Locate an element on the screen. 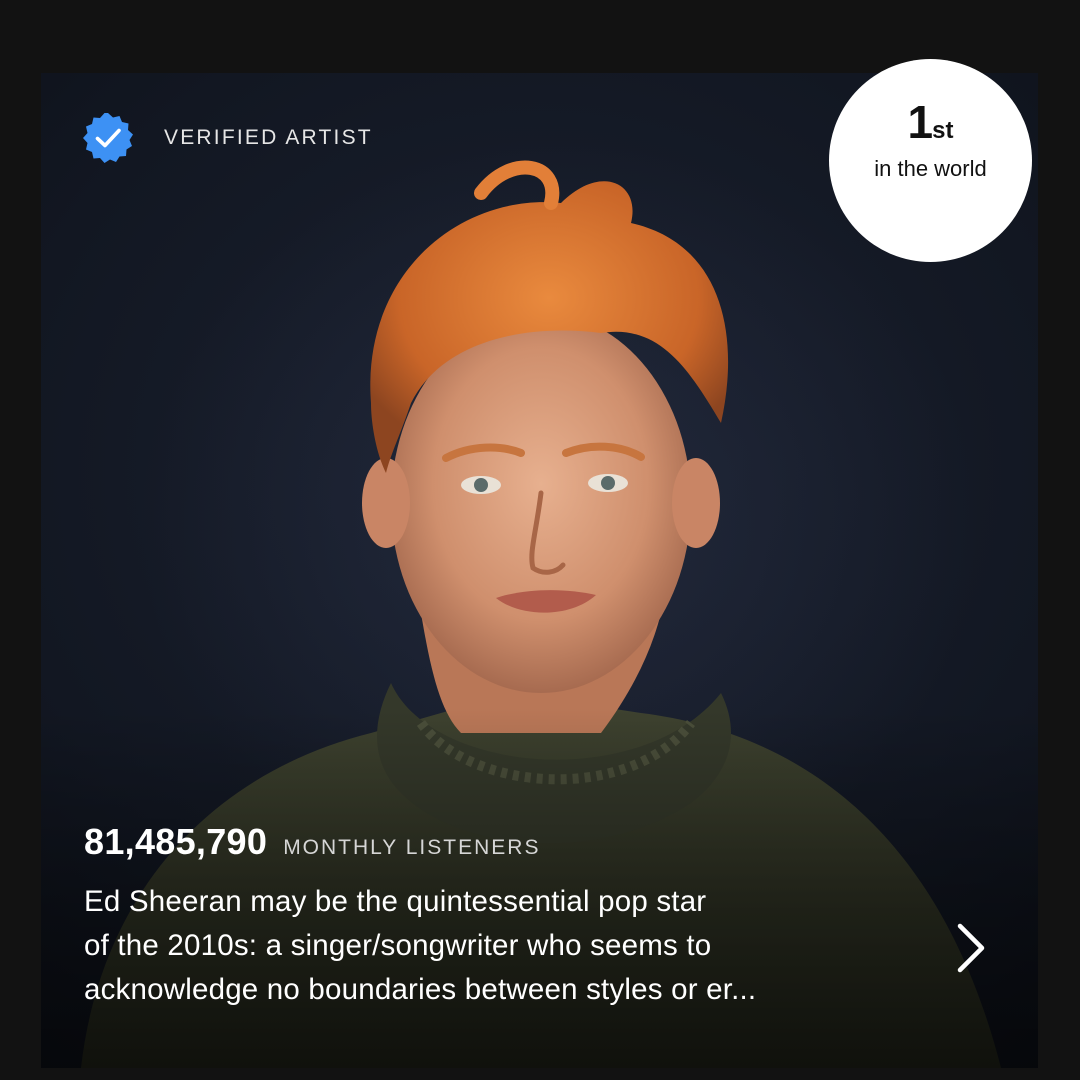 This screenshot has width=1080, height=1080. verified-artist-badge: VERIFIED ARTIST is located at coordinates (227, 138).